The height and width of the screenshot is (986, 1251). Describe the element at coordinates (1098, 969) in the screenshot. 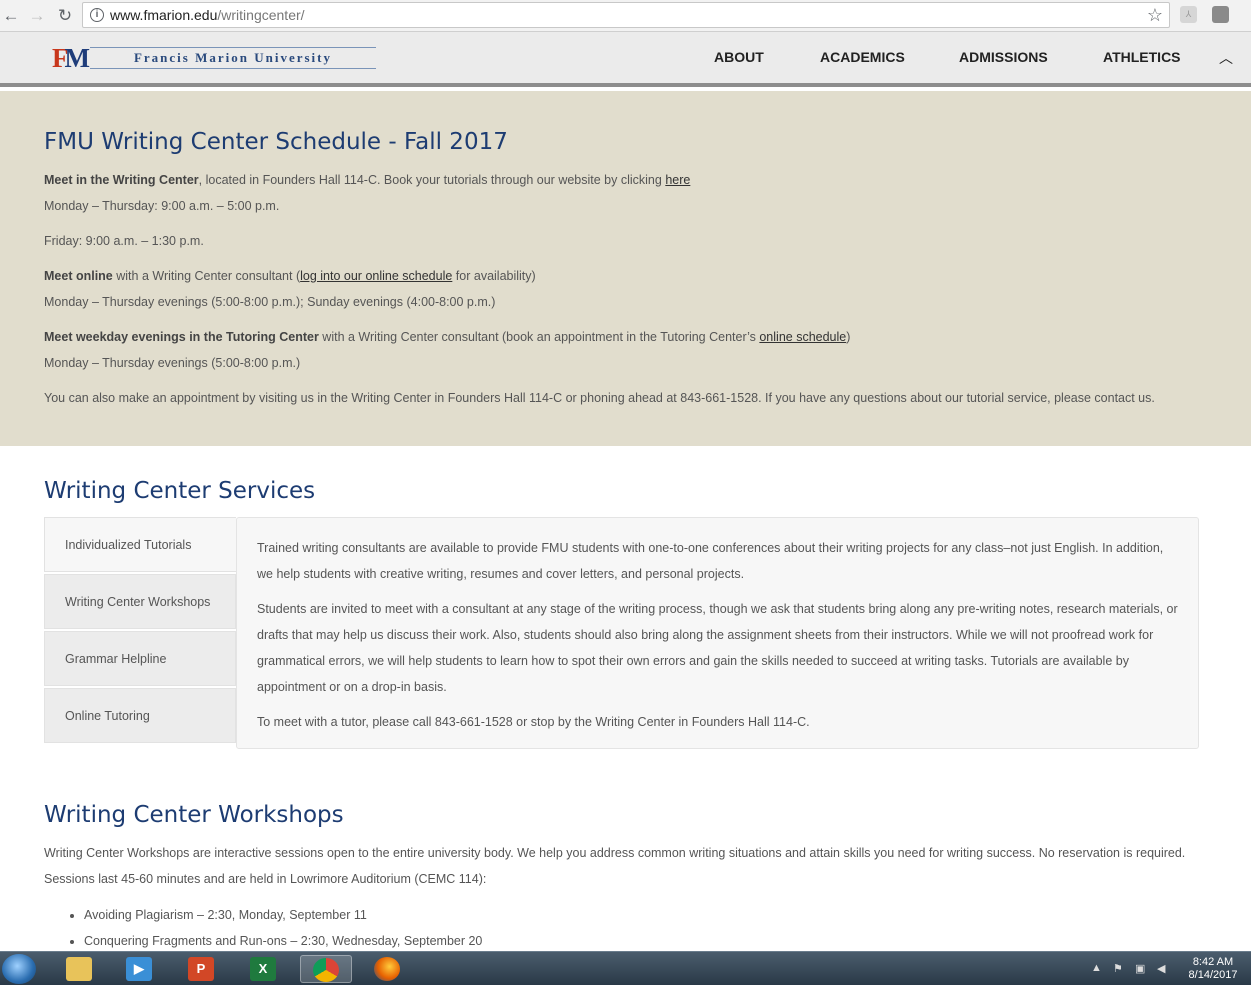

I see `show-hidden-icons-icon: ▲` at that location.